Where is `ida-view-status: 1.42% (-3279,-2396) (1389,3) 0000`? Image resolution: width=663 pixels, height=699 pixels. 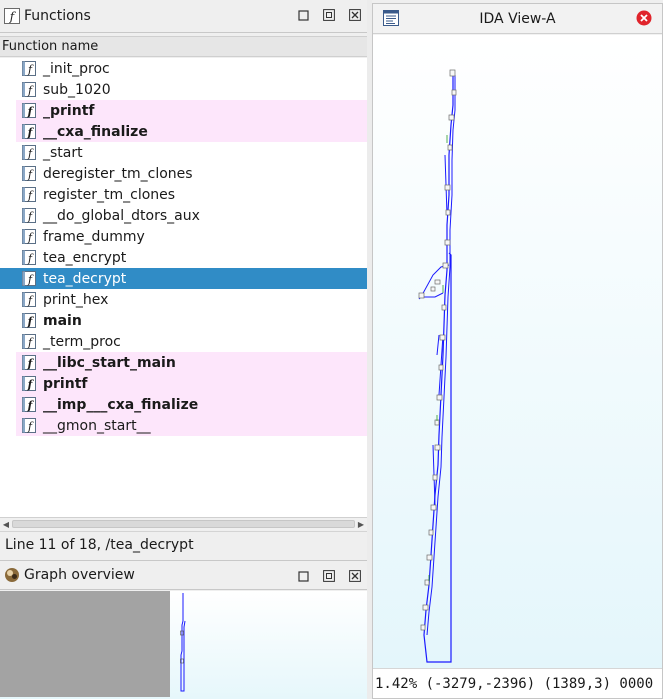
ida-view-status: 1.42% (-3279,-2396) (1389,3) 0000 is located at coordinates (517, 683).